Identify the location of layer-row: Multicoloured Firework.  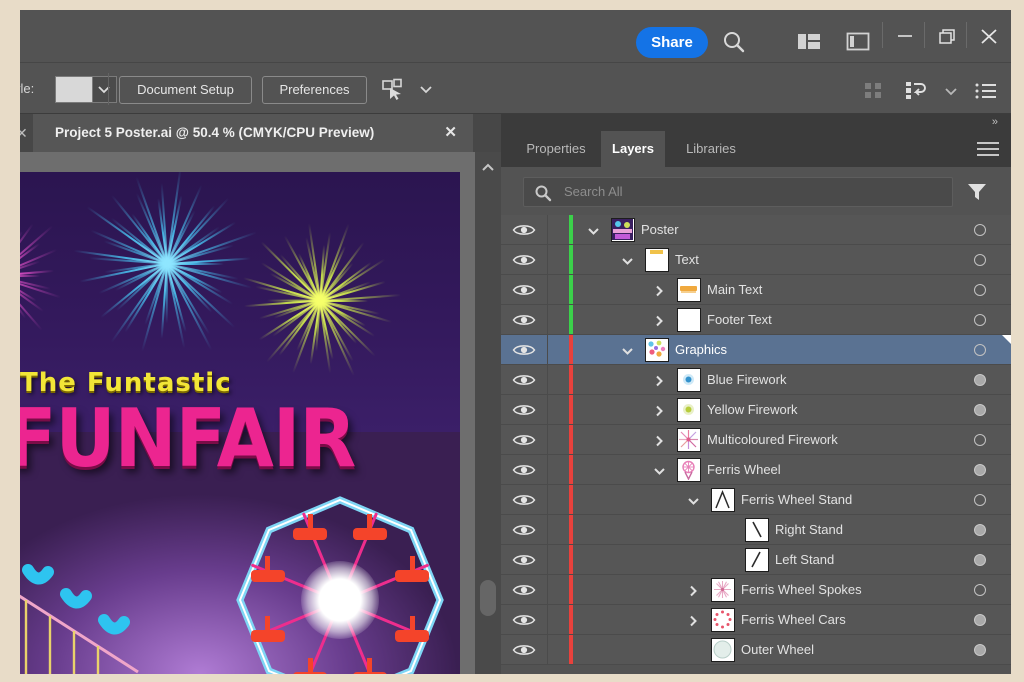
(756, 440).